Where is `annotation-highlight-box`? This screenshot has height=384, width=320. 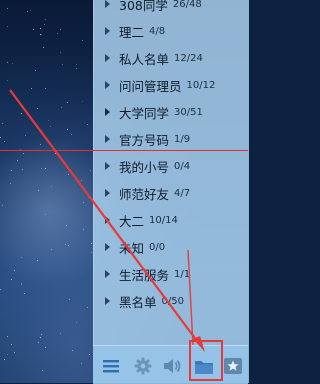
annotation-highlight-box is located at coordinates (206, 360).